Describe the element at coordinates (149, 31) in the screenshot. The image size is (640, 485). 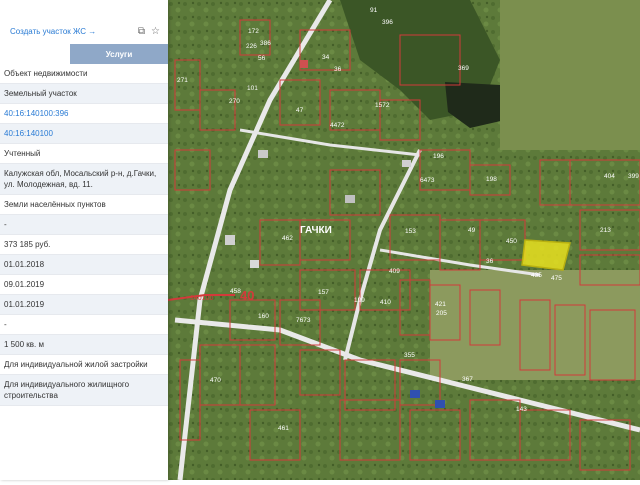
I see `panel-icons: ⧉ ☆` at that location.